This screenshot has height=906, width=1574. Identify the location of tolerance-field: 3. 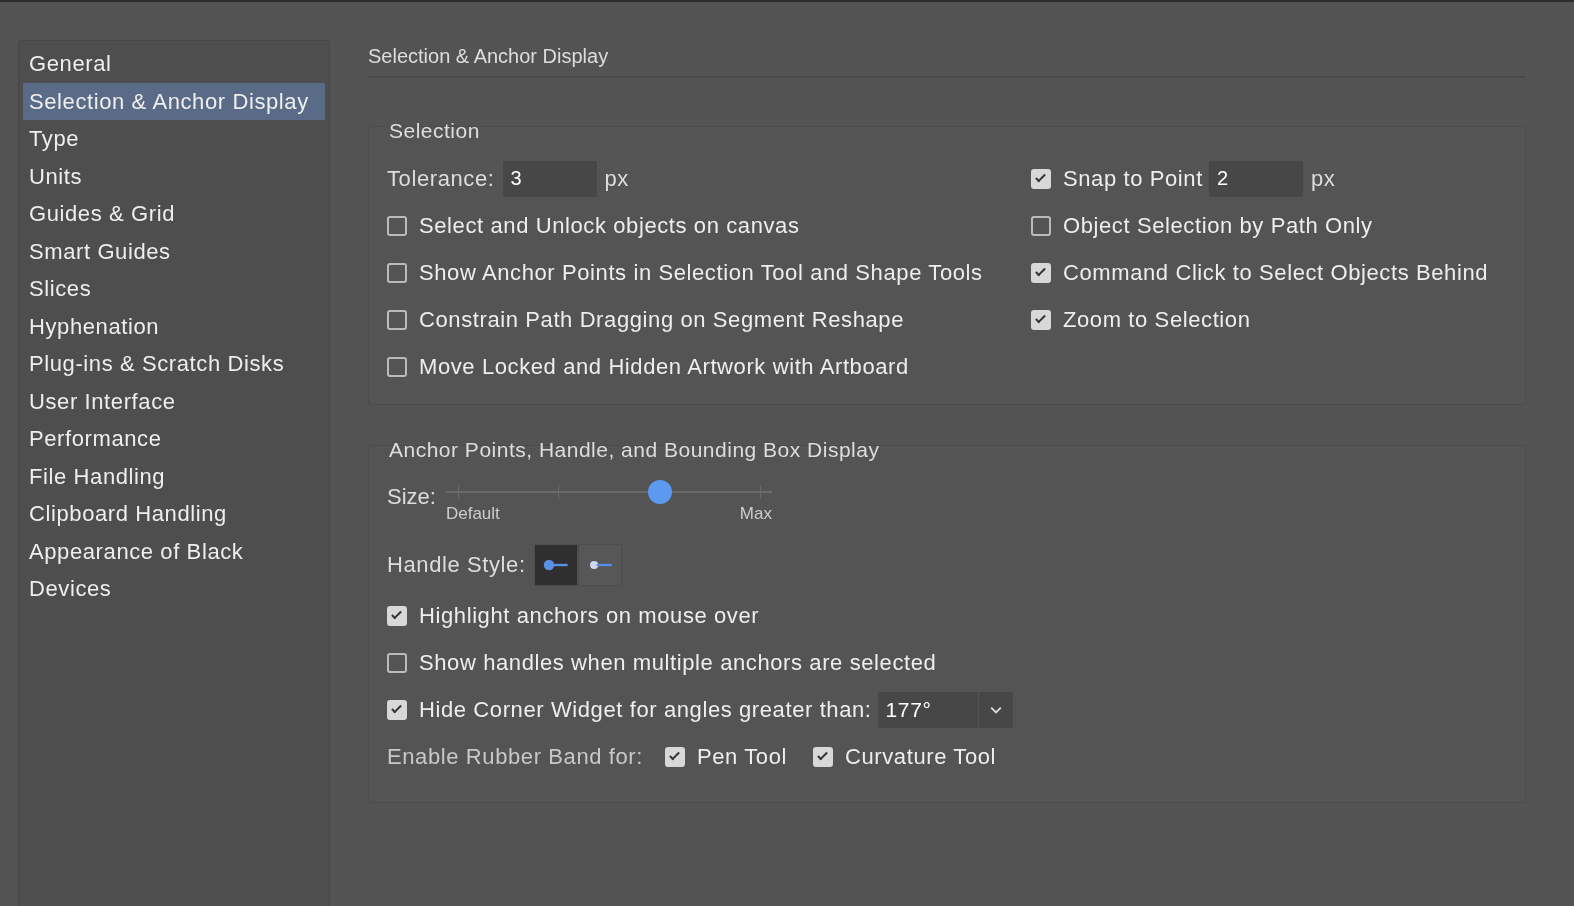
(549, 178).